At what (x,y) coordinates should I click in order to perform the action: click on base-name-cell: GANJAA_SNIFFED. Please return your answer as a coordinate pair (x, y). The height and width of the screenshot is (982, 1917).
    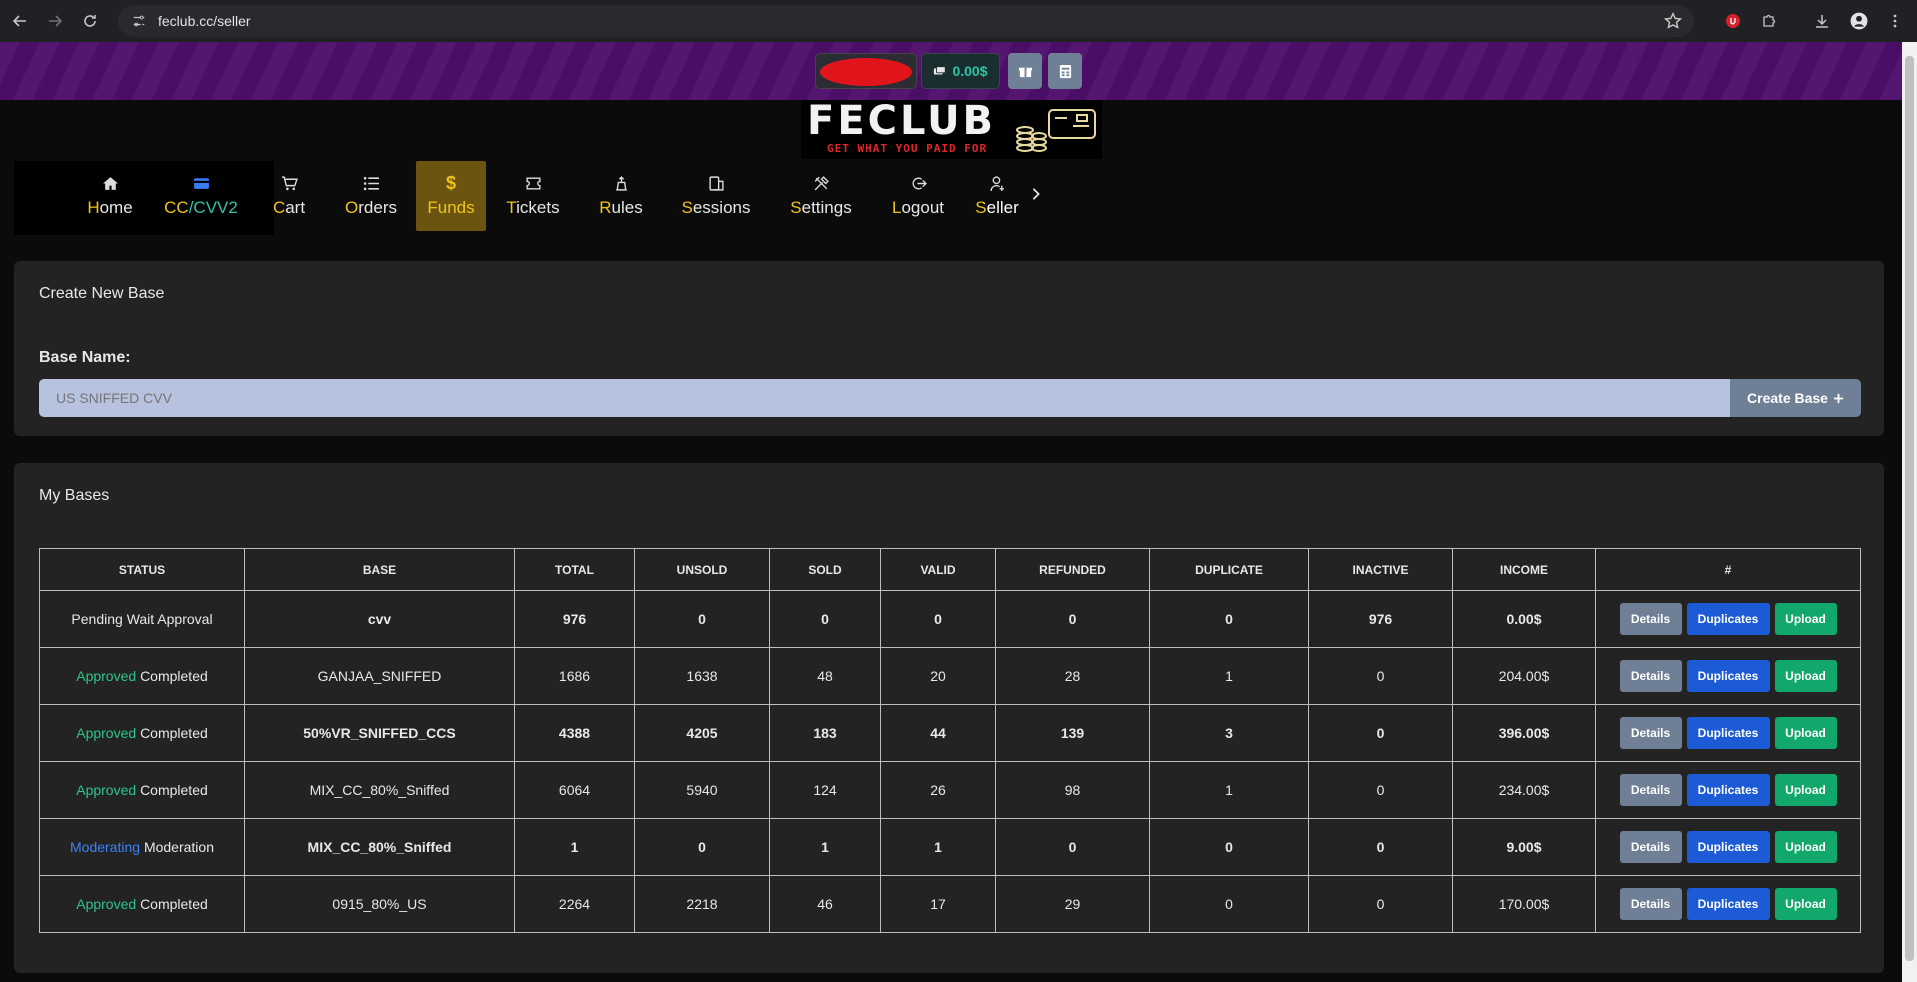
    Looking at the image, I should click on (379, 676).